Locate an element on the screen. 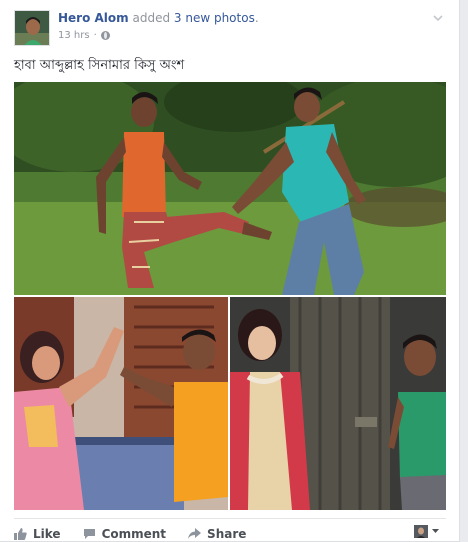 The image size is (468, 542). post-header: Hero Alom added 3 new photos. is located at coordinates (158, 18).